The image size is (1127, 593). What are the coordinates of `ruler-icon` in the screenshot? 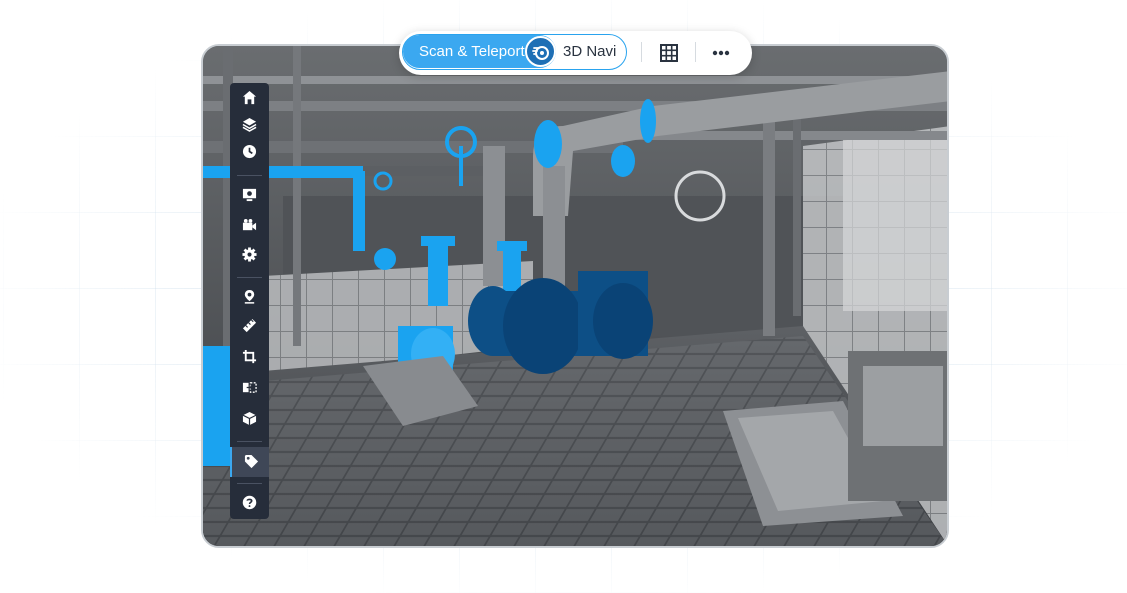 It's located at (249, 326).